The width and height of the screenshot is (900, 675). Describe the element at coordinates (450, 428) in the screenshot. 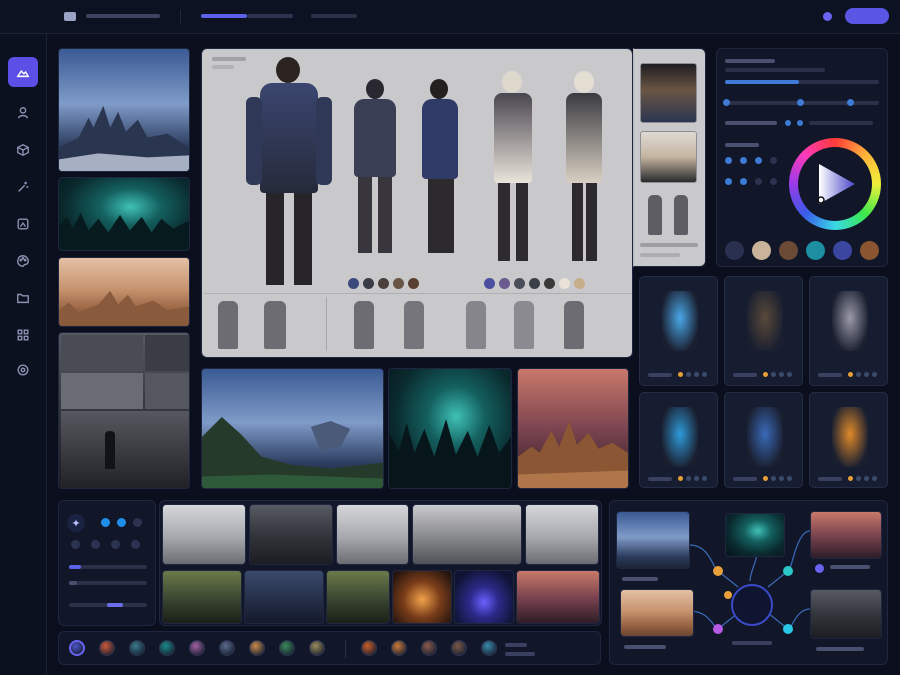

I see `scene-glowing-forest` at that location.